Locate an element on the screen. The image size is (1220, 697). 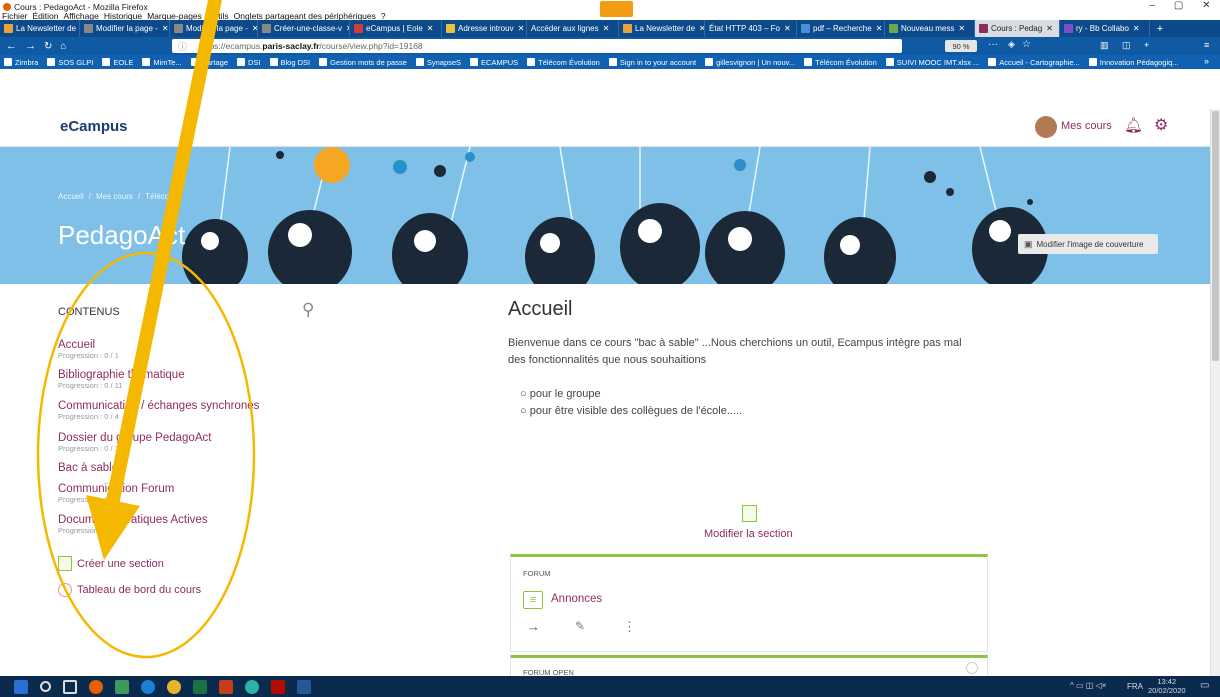
course-dashboard-link: Tableau de bord du cours is located at coordinates (129, 590).